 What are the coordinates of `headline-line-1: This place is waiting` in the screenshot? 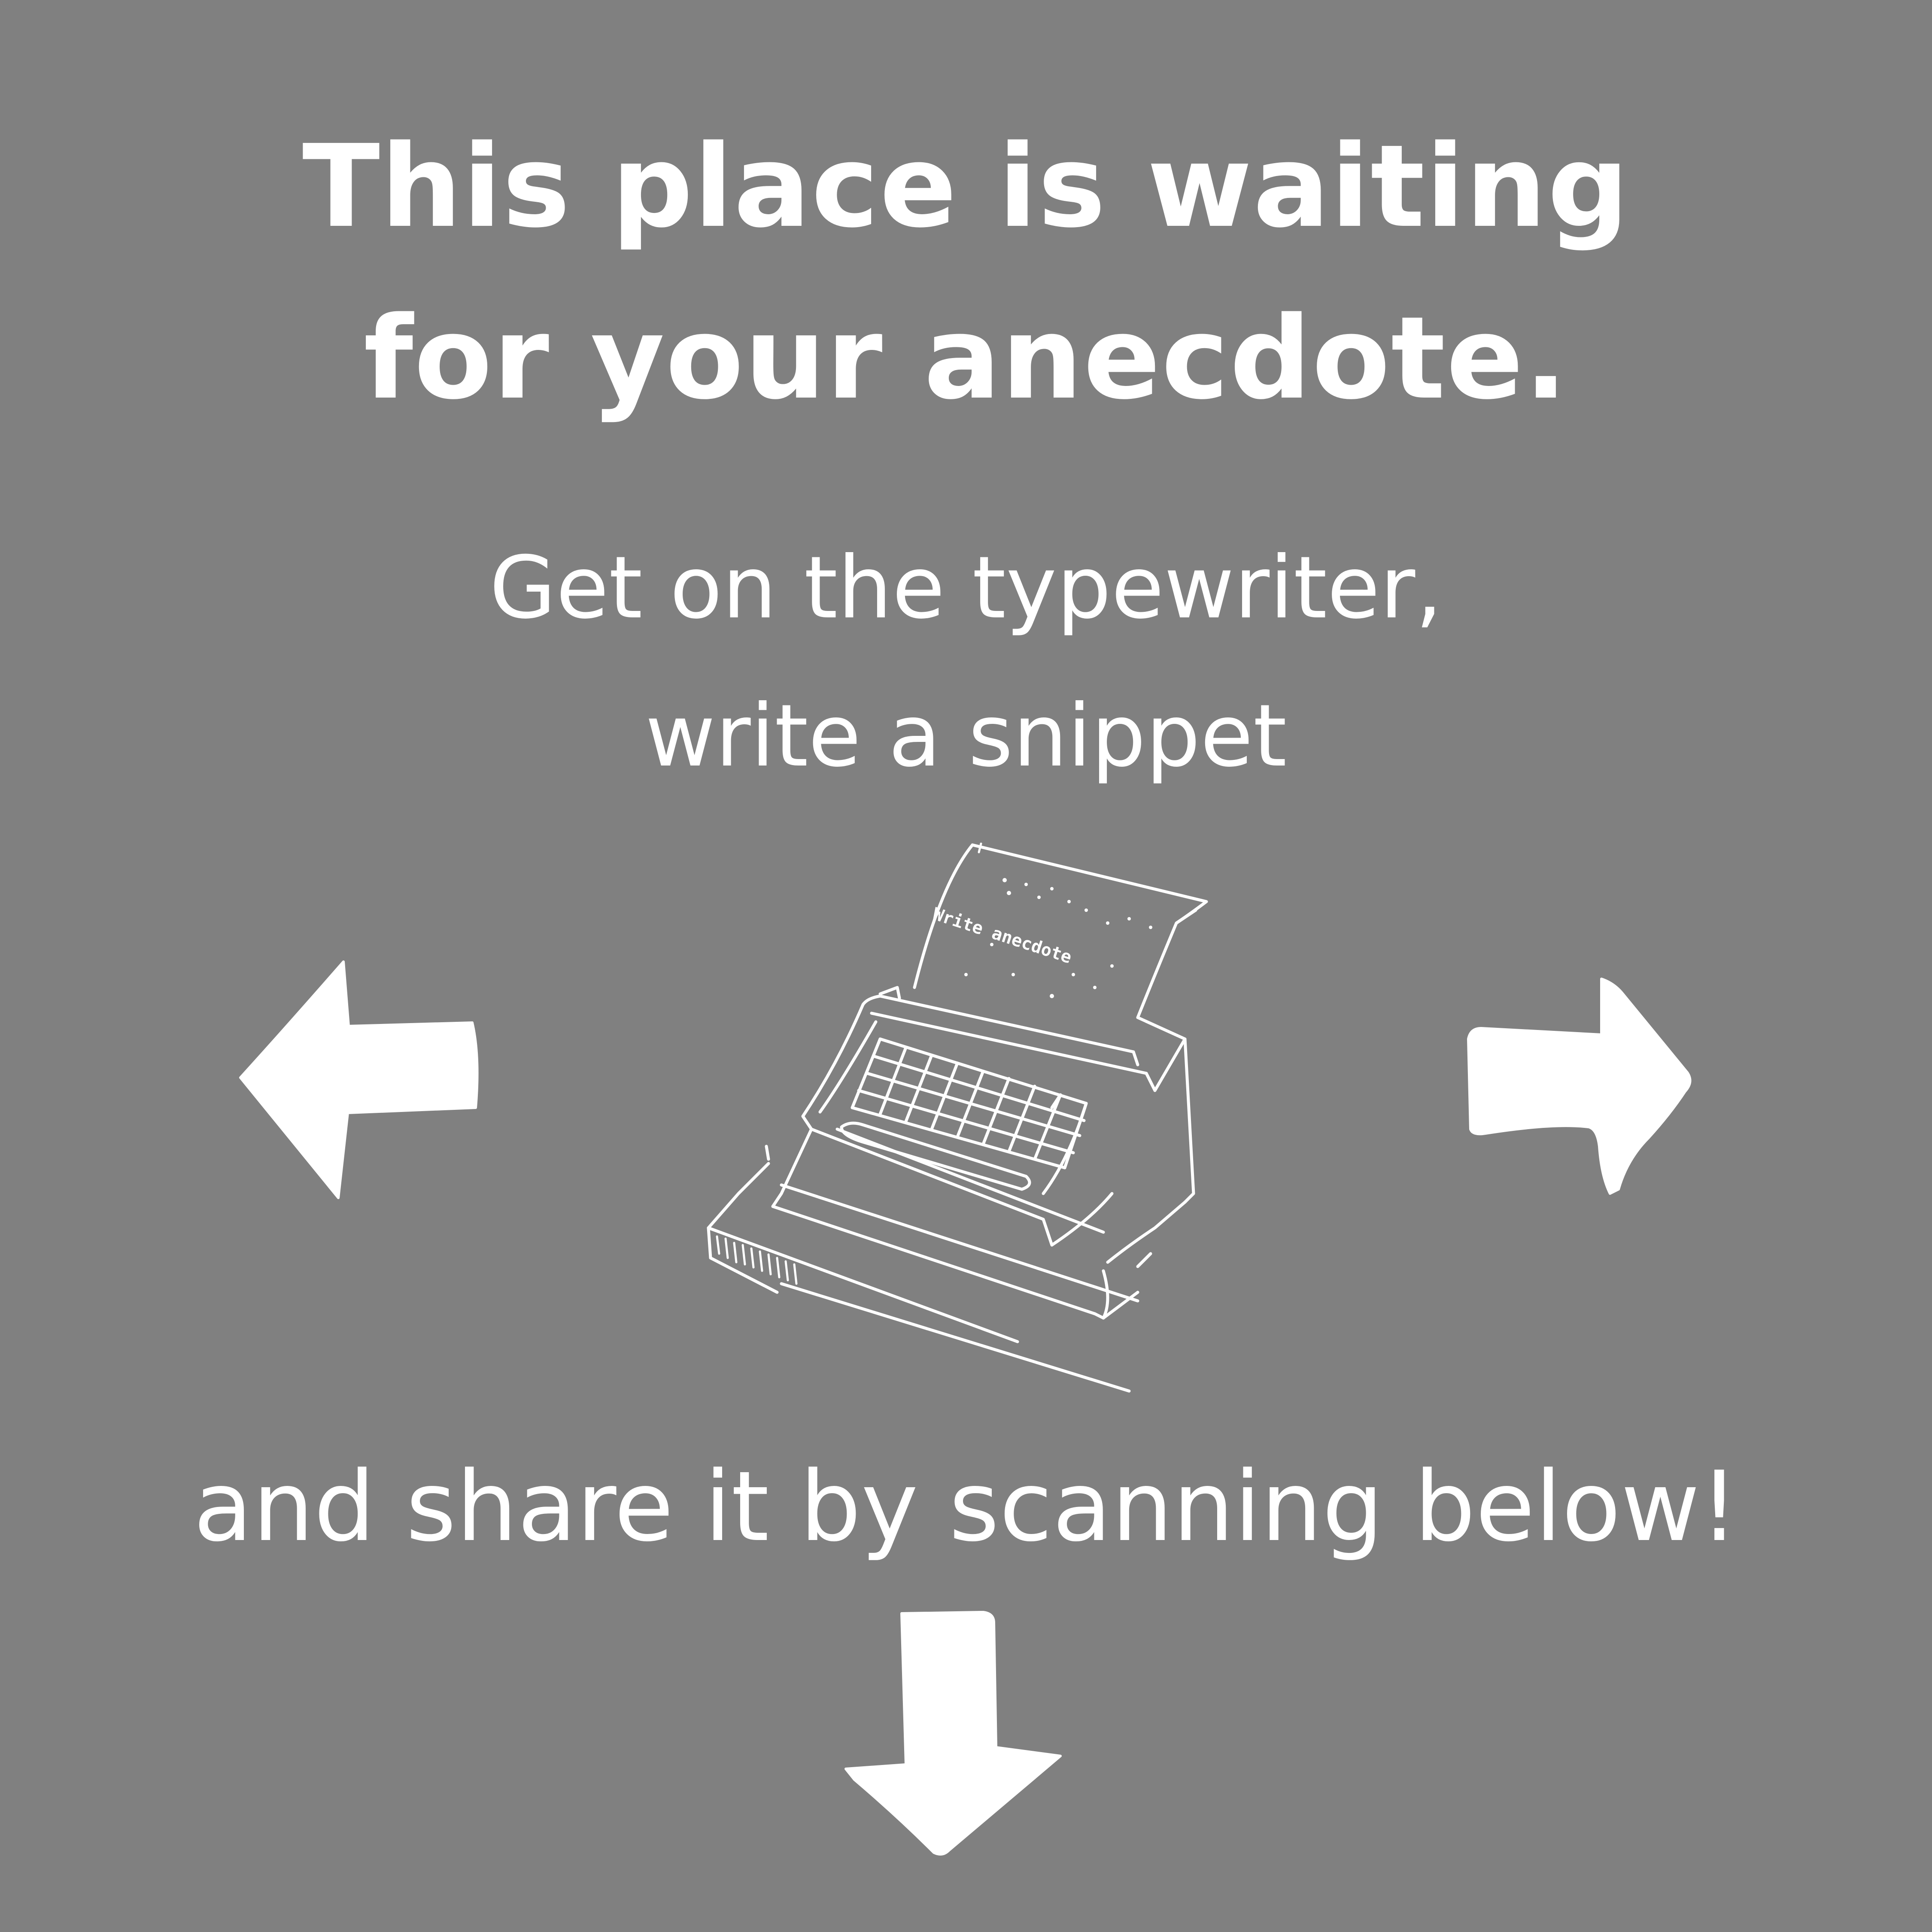 It's located at (966, 187).